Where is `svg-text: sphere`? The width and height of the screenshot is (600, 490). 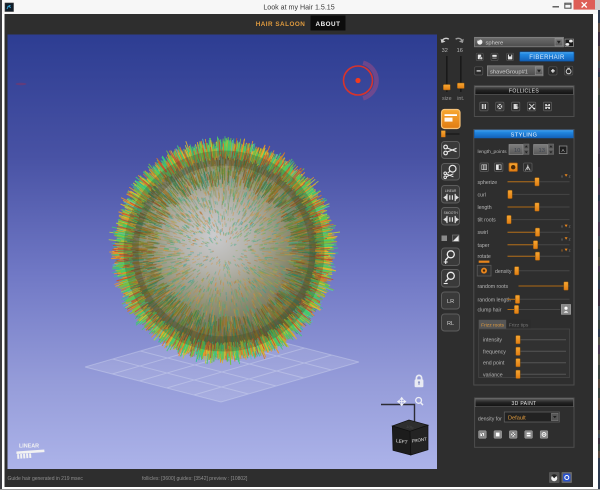 svg-text: sphere is located at coordinates (495, 43).